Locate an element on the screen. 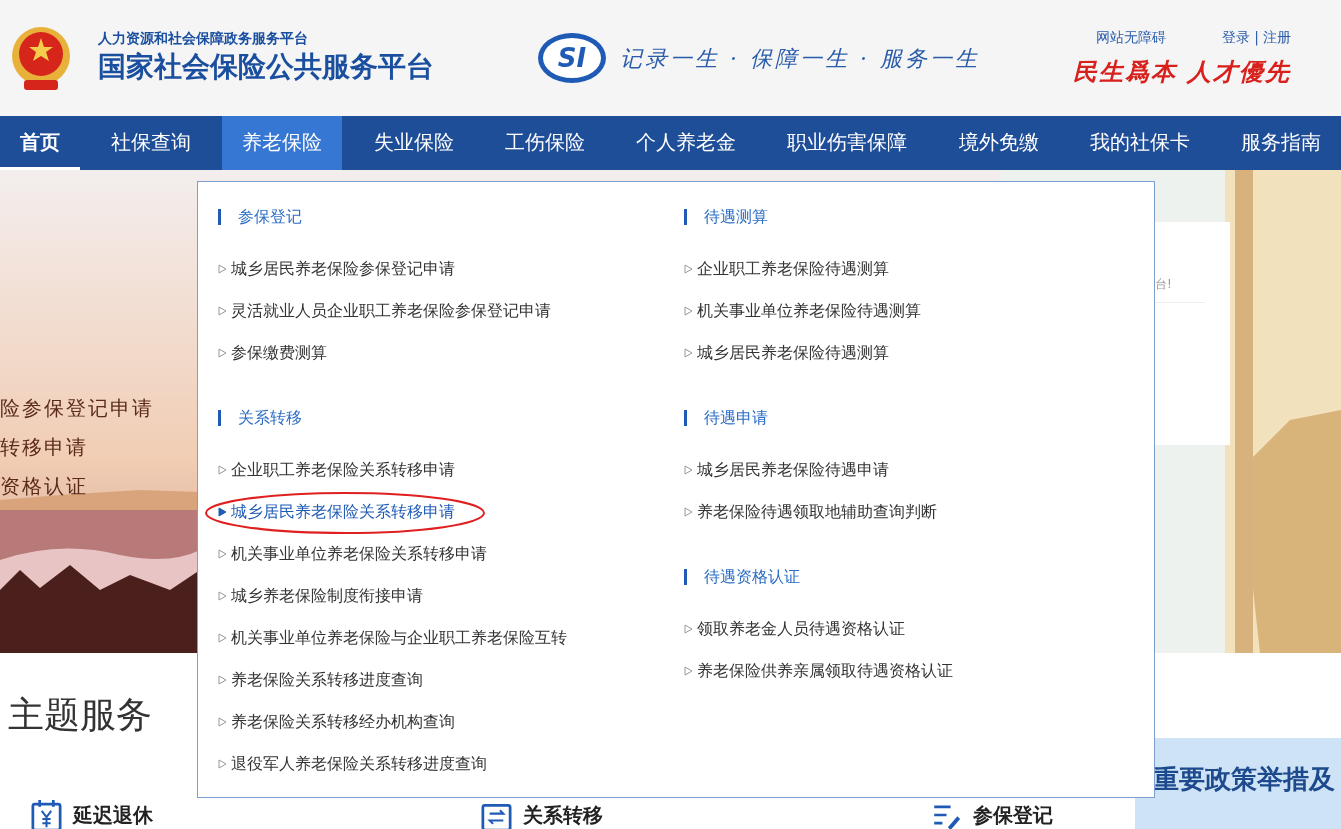 The height and width of the screenshot is (829, 1341). menu-link: 养老保险关系转移经办机构查询 is located at coordinates (336, 722).